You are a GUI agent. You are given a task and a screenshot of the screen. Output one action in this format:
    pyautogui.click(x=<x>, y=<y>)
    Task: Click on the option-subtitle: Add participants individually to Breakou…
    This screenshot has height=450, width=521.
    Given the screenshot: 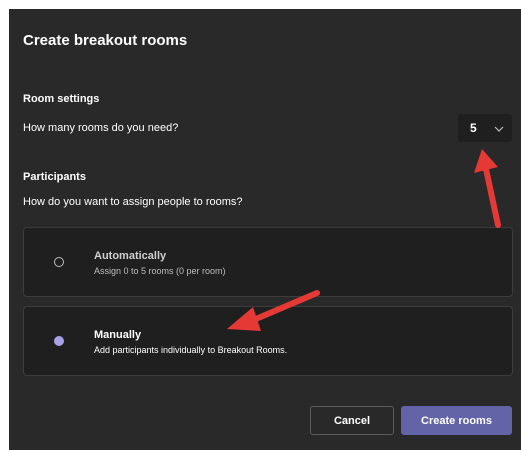 What is the action you would take?
    pyautogui.click(x=191, y=350)
    